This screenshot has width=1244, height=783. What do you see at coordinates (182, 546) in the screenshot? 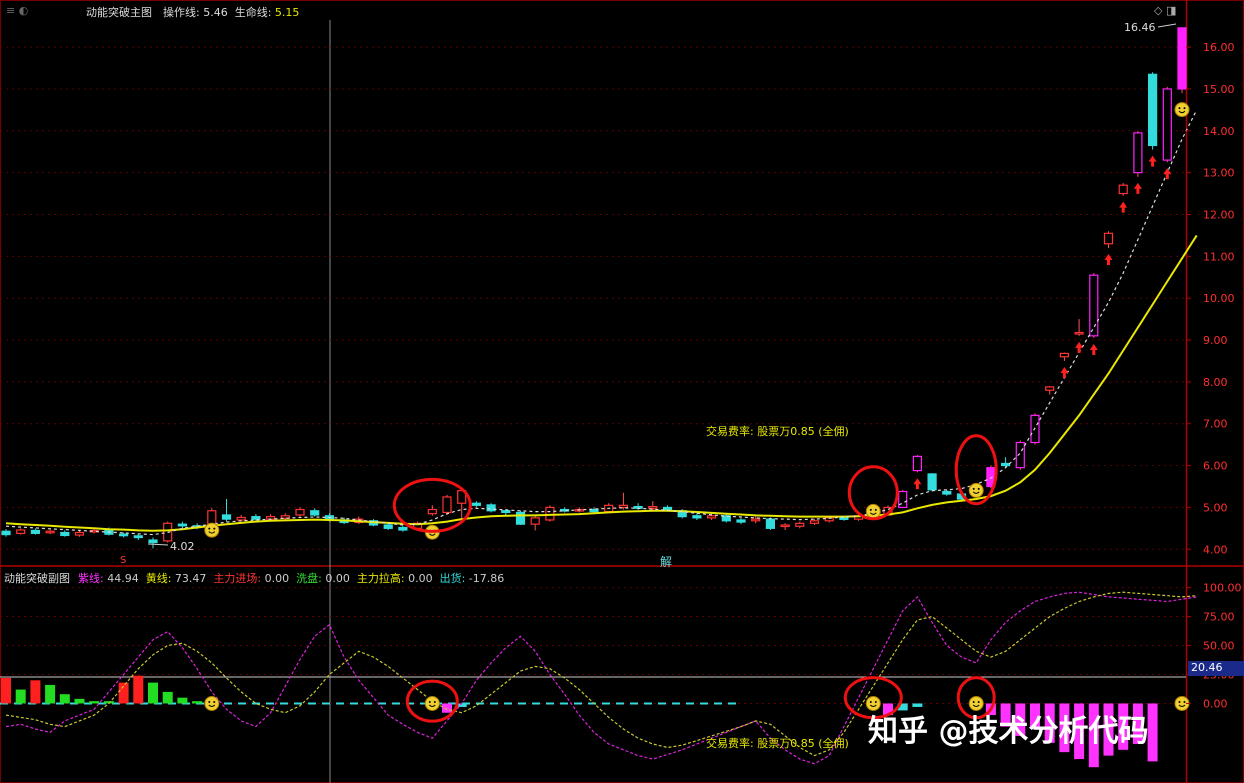
I see `low-marker: 4.02` at bounding box center [182, 546].